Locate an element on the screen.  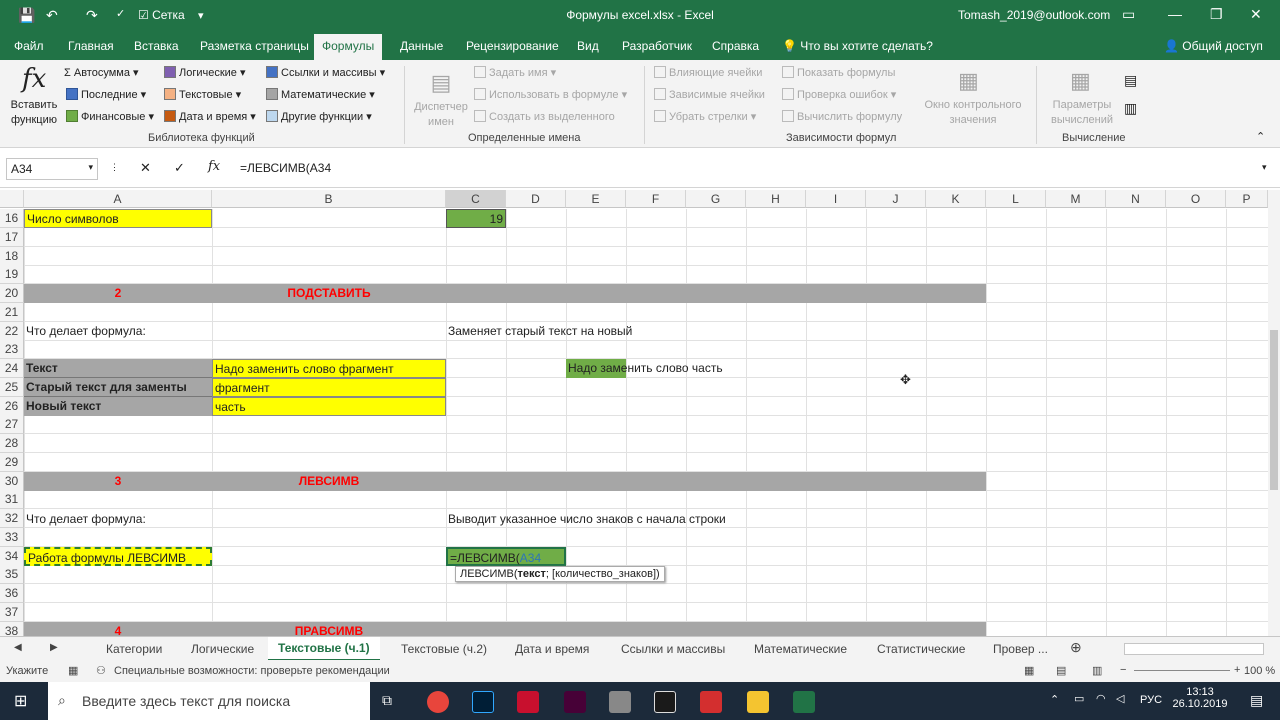
cell-a30: 3 is located at coordinates (118, 481).